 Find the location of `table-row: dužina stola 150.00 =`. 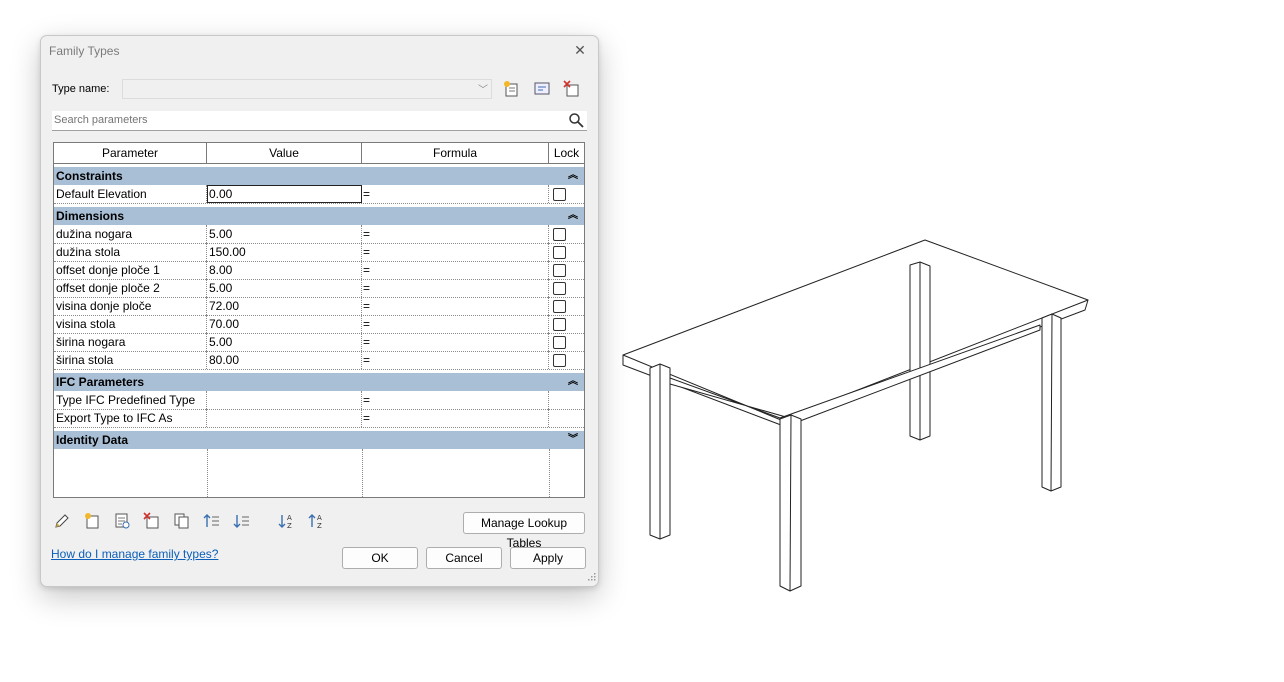

table-row: dužina stola 150.00 = is located at coordinates (319, 252).